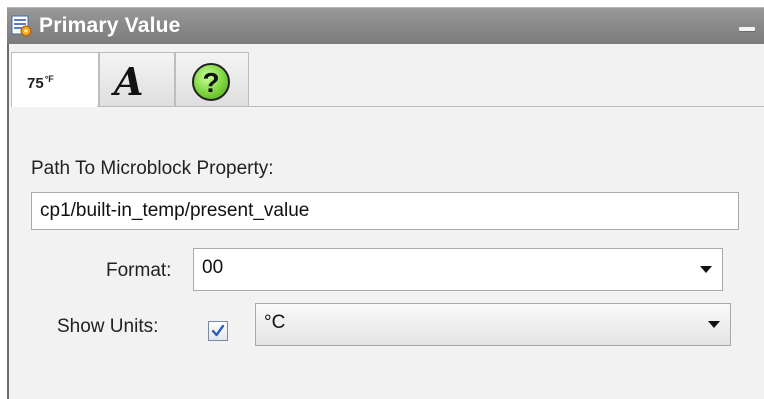 This screenshot has height=399, width=764. I want to click on show-units-checkbox, so click(218, 331).